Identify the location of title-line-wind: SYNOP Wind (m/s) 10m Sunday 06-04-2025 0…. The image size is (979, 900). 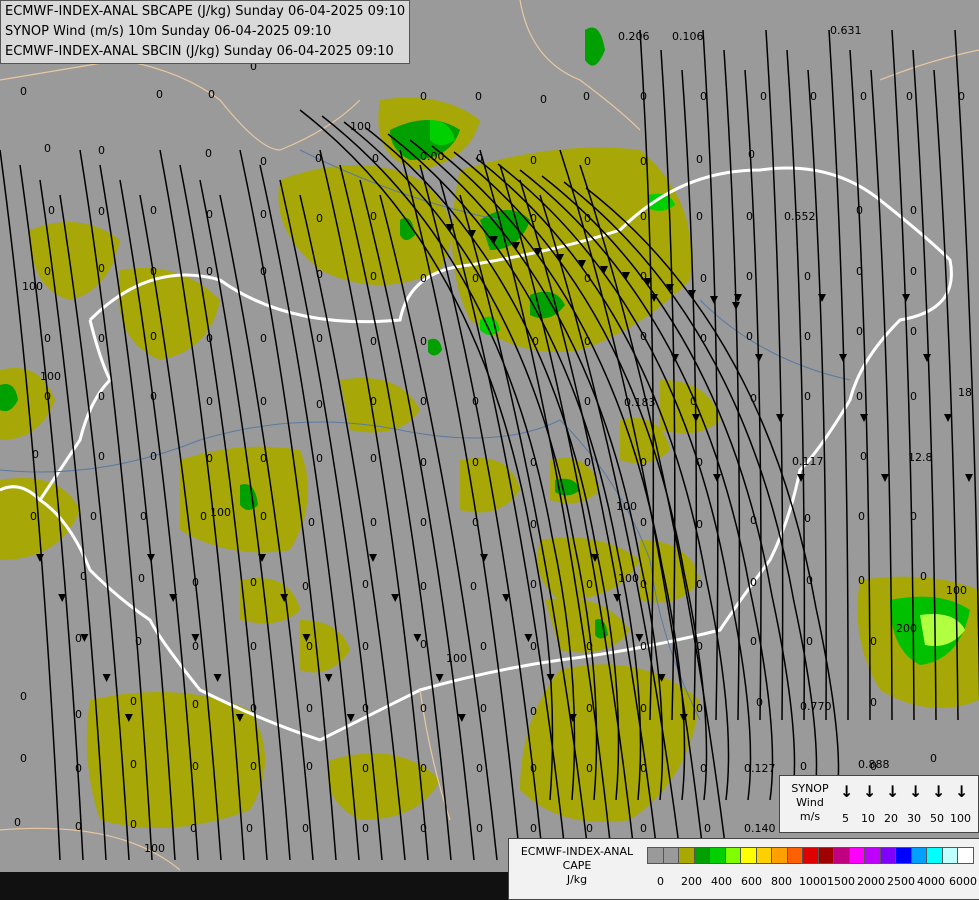
(168, 31).